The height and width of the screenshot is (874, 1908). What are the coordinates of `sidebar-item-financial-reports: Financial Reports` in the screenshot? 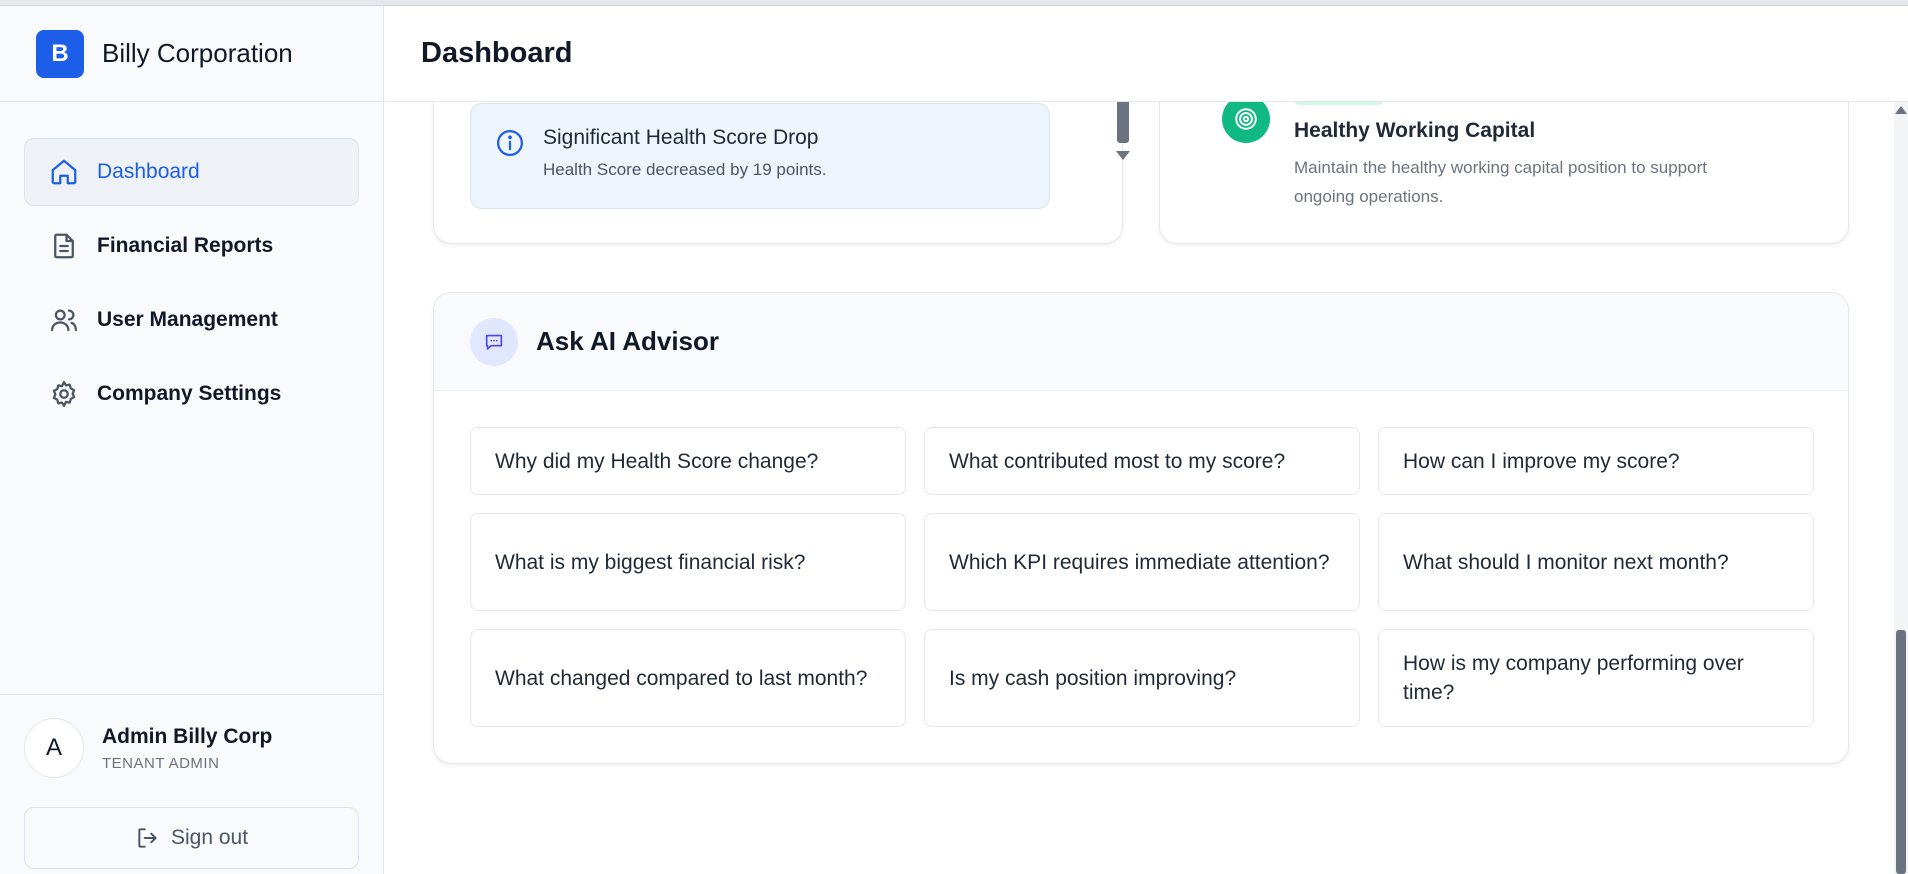 It's located at (191, 246).